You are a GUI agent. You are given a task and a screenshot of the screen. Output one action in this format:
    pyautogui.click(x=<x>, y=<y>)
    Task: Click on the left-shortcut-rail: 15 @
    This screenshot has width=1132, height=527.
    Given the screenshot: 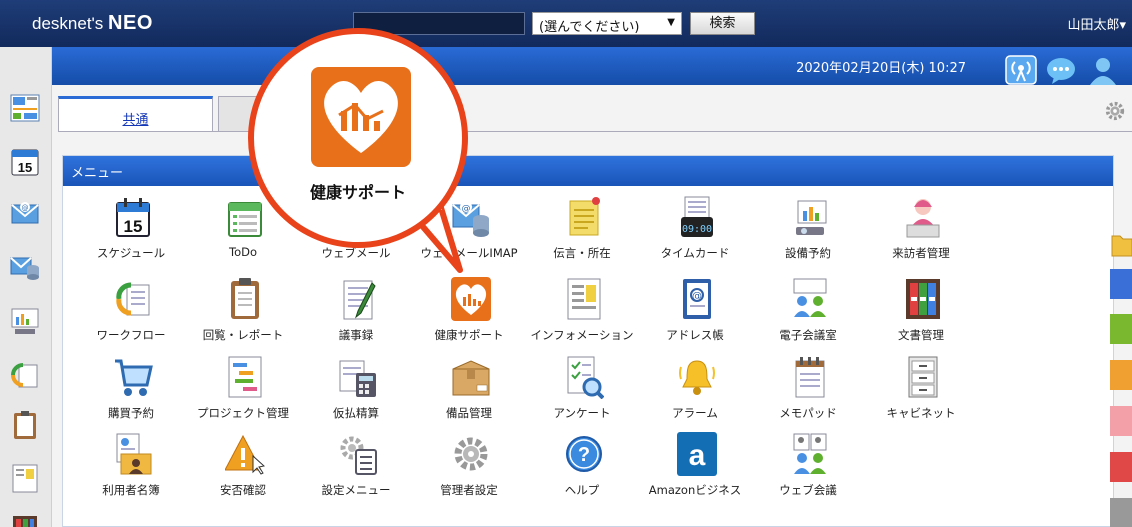 What is the action you would take?
    pyautogui.click(x=26, y=287)
    